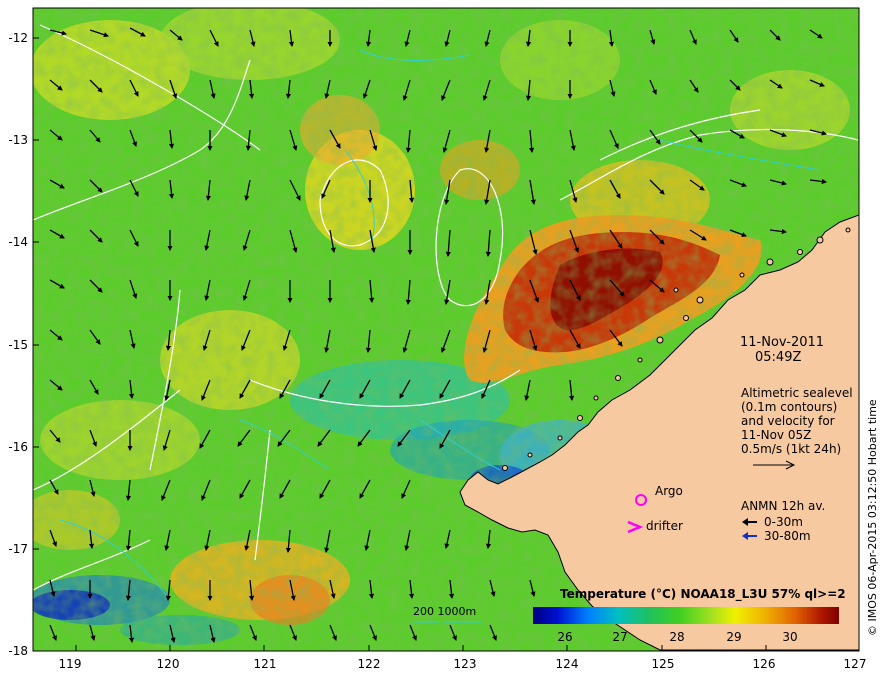  What do you see at coordinates (733, 637) in the screenshot?
I see `colorbar-tick: 29` at bounding box center [733, 637].